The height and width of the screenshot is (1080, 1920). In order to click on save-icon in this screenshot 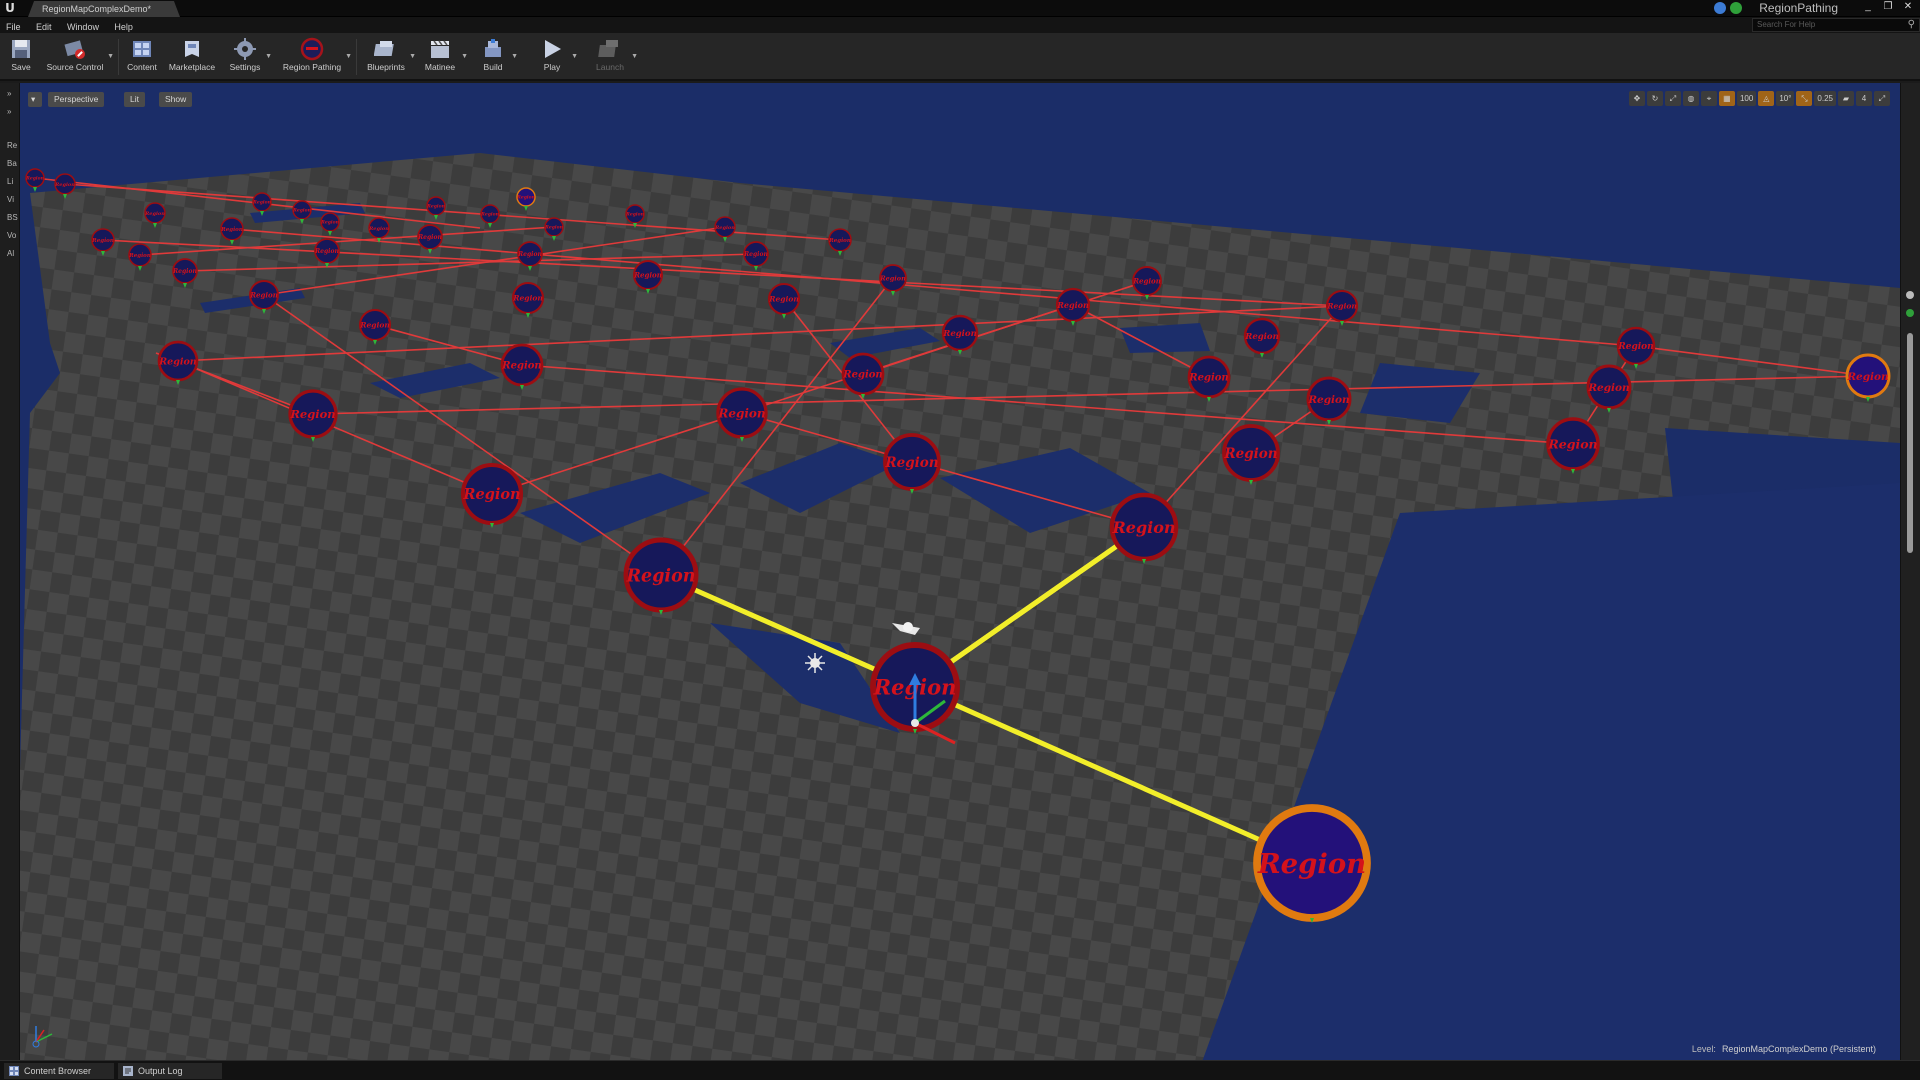, I will do `click(21, 49)`.